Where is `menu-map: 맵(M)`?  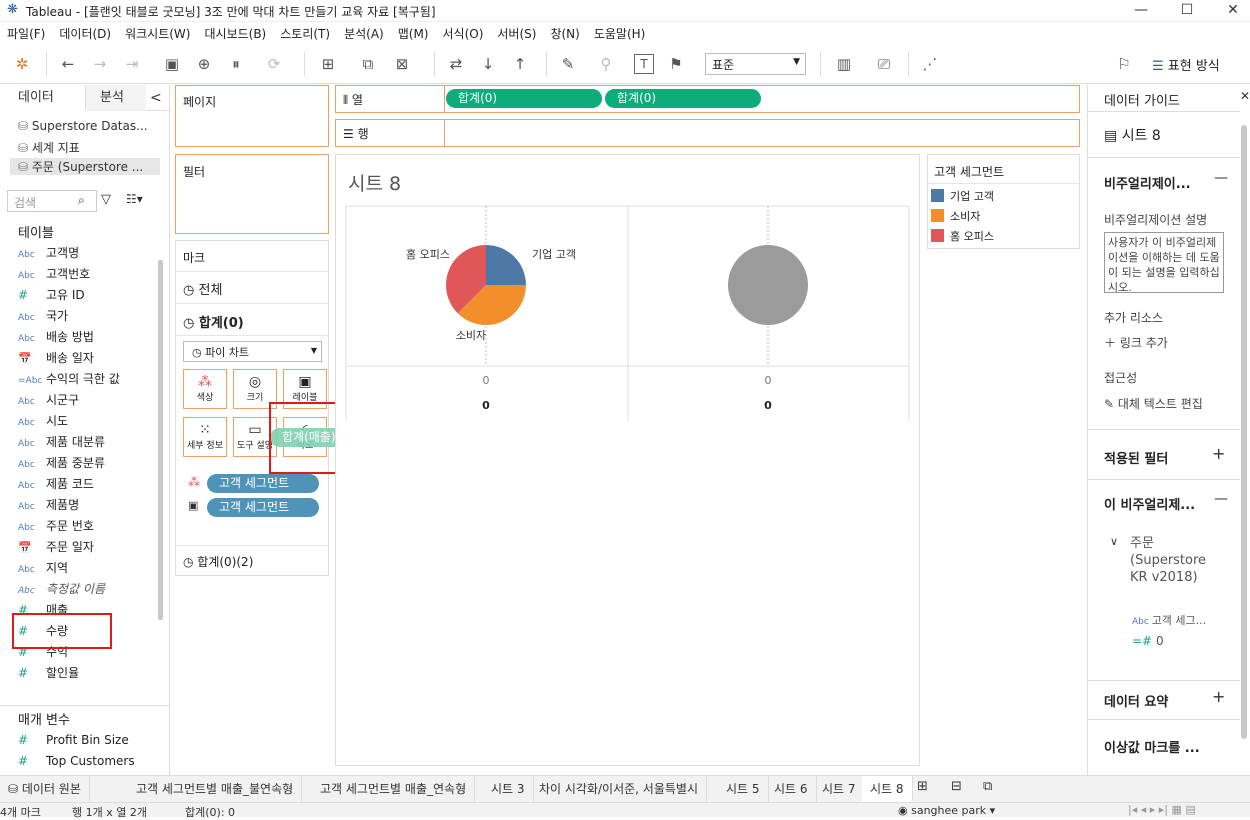
menu-map: 맵(M) is located at coordinates (413, 33).